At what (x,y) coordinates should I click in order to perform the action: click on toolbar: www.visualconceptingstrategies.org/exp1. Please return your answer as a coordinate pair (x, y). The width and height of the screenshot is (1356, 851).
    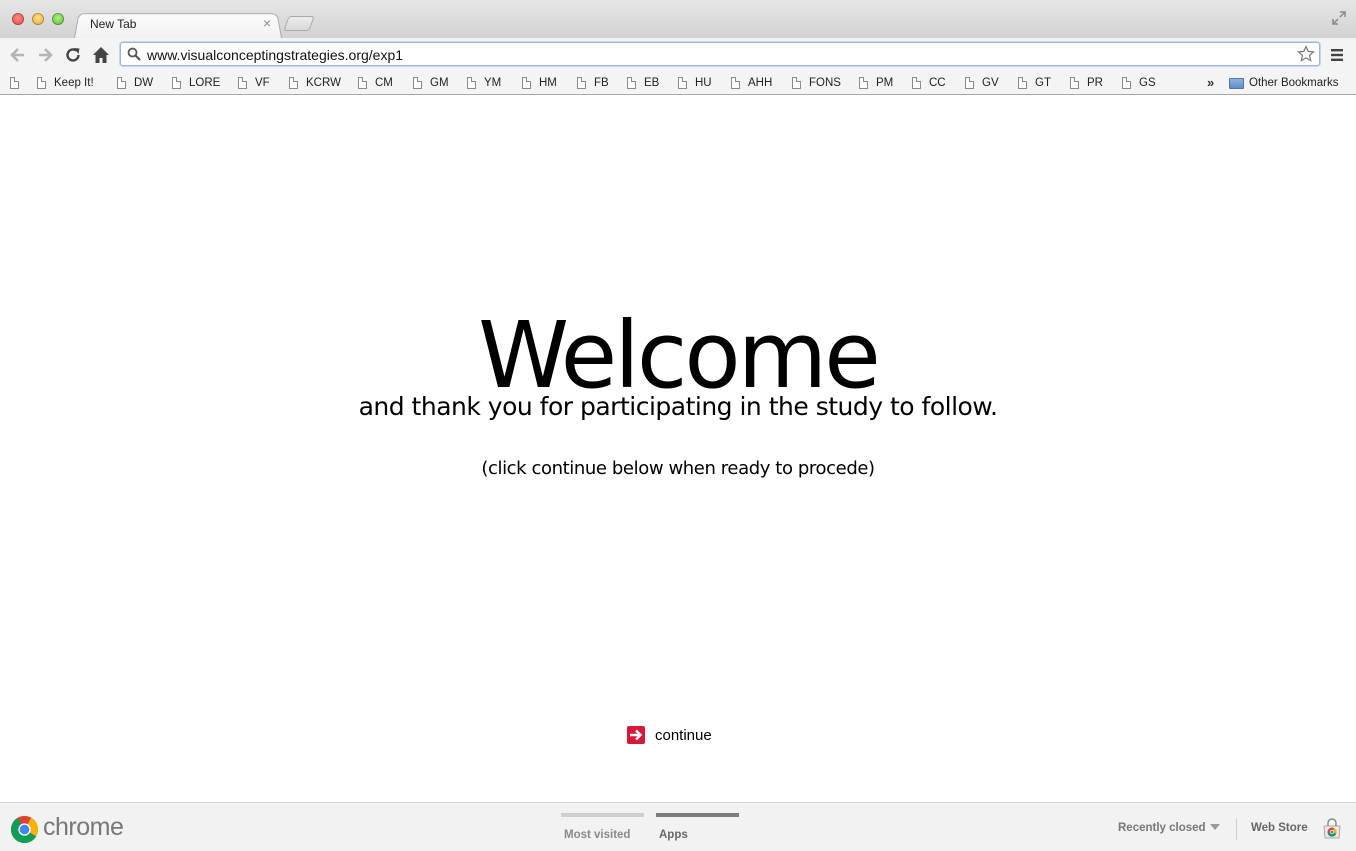
    Looking at the image, I should click on (678, 54).